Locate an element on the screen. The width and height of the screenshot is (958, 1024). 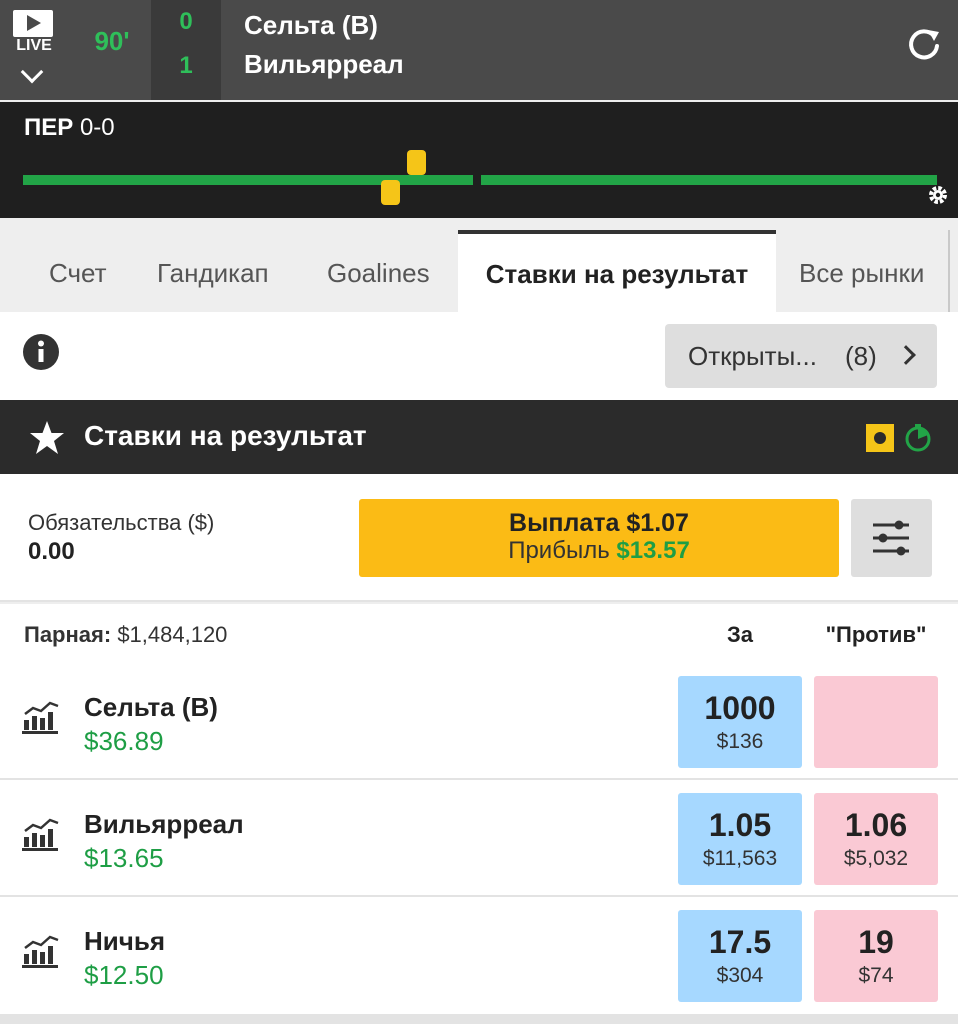
back-odds-button: 1000 $136 is located at coordinates (740, 722).